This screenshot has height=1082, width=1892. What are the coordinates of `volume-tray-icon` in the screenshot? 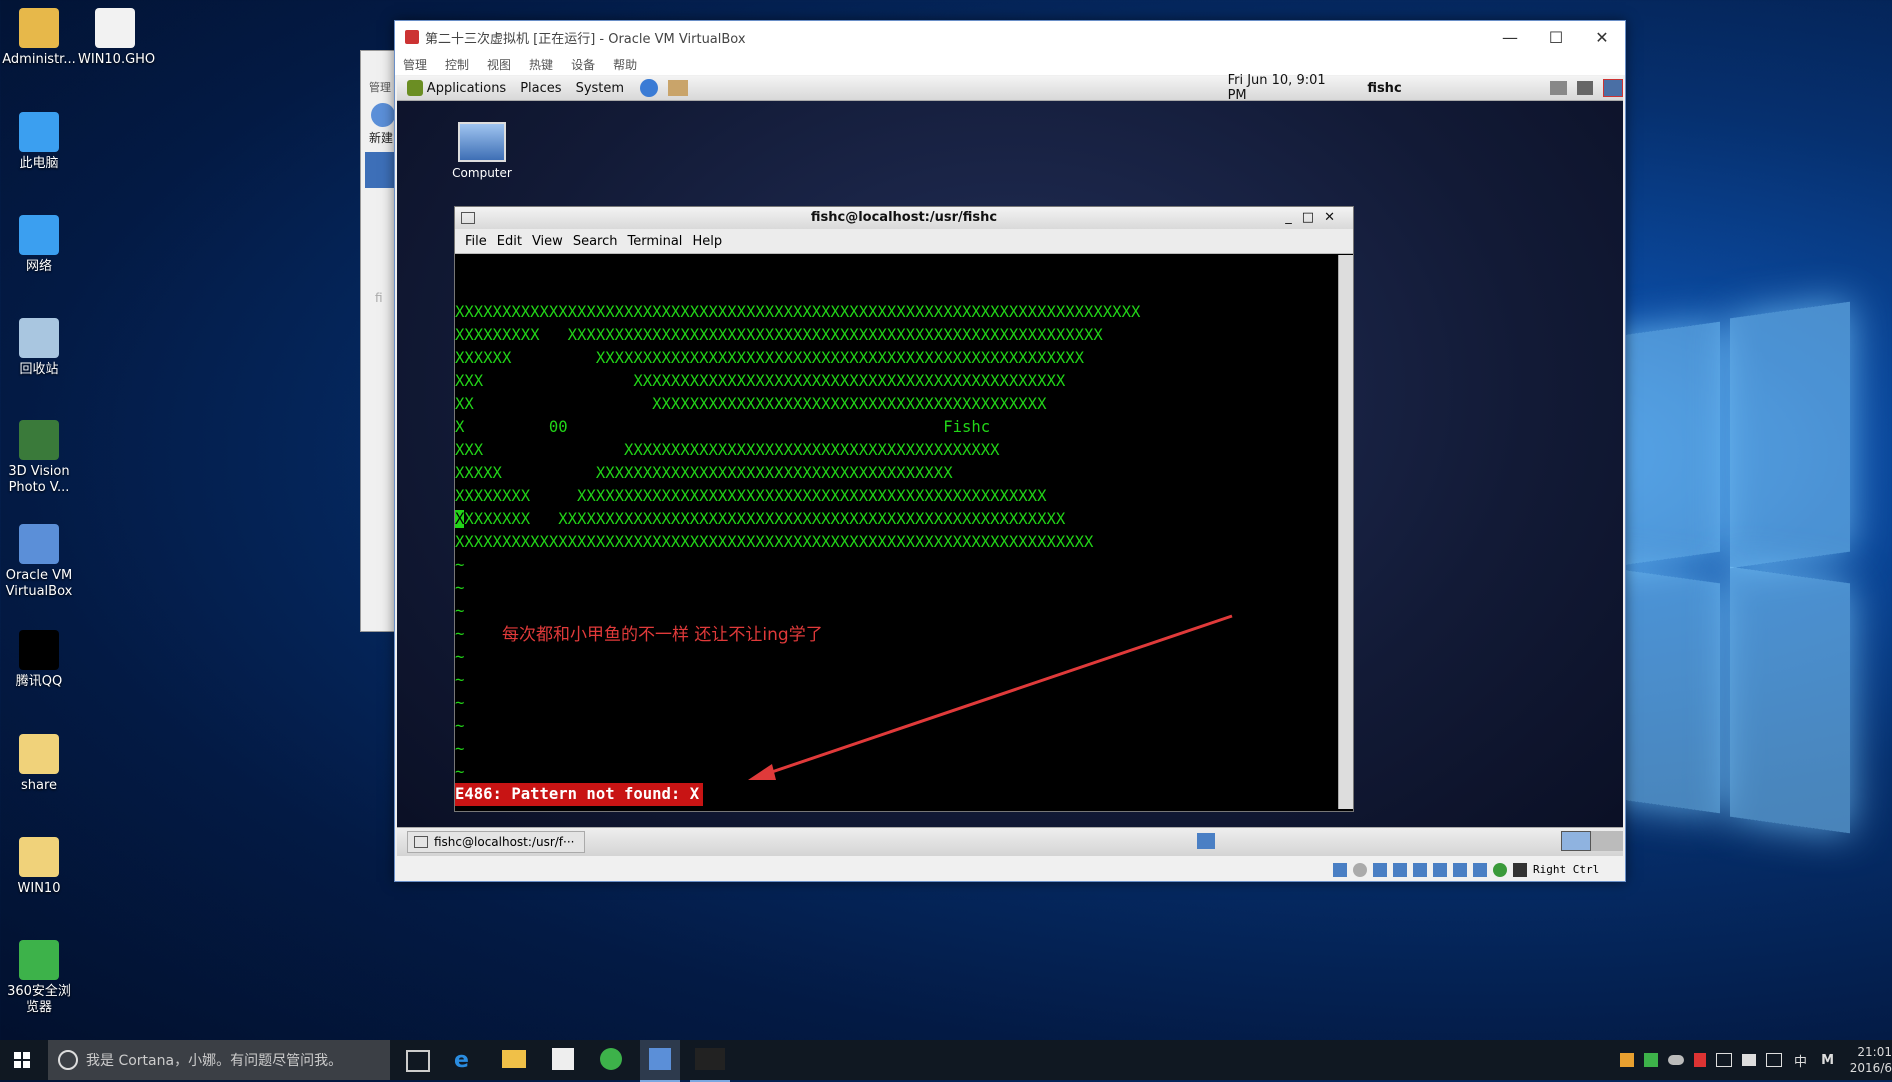 It's located at (1749, 1060).